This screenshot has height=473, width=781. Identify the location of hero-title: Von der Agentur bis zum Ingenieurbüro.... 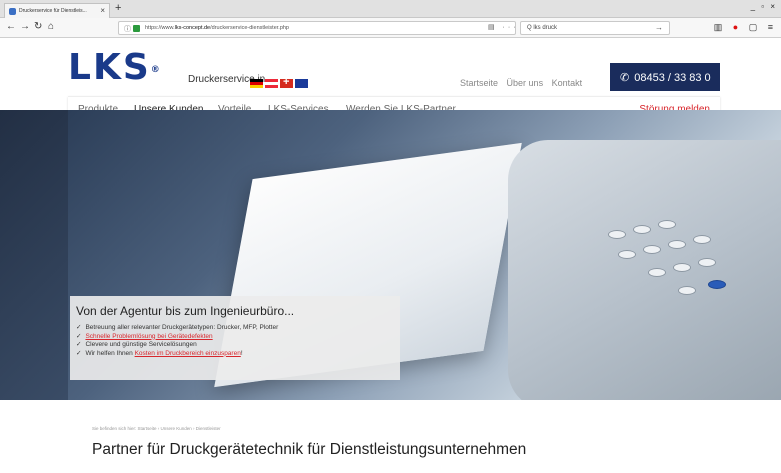
(185, 311).